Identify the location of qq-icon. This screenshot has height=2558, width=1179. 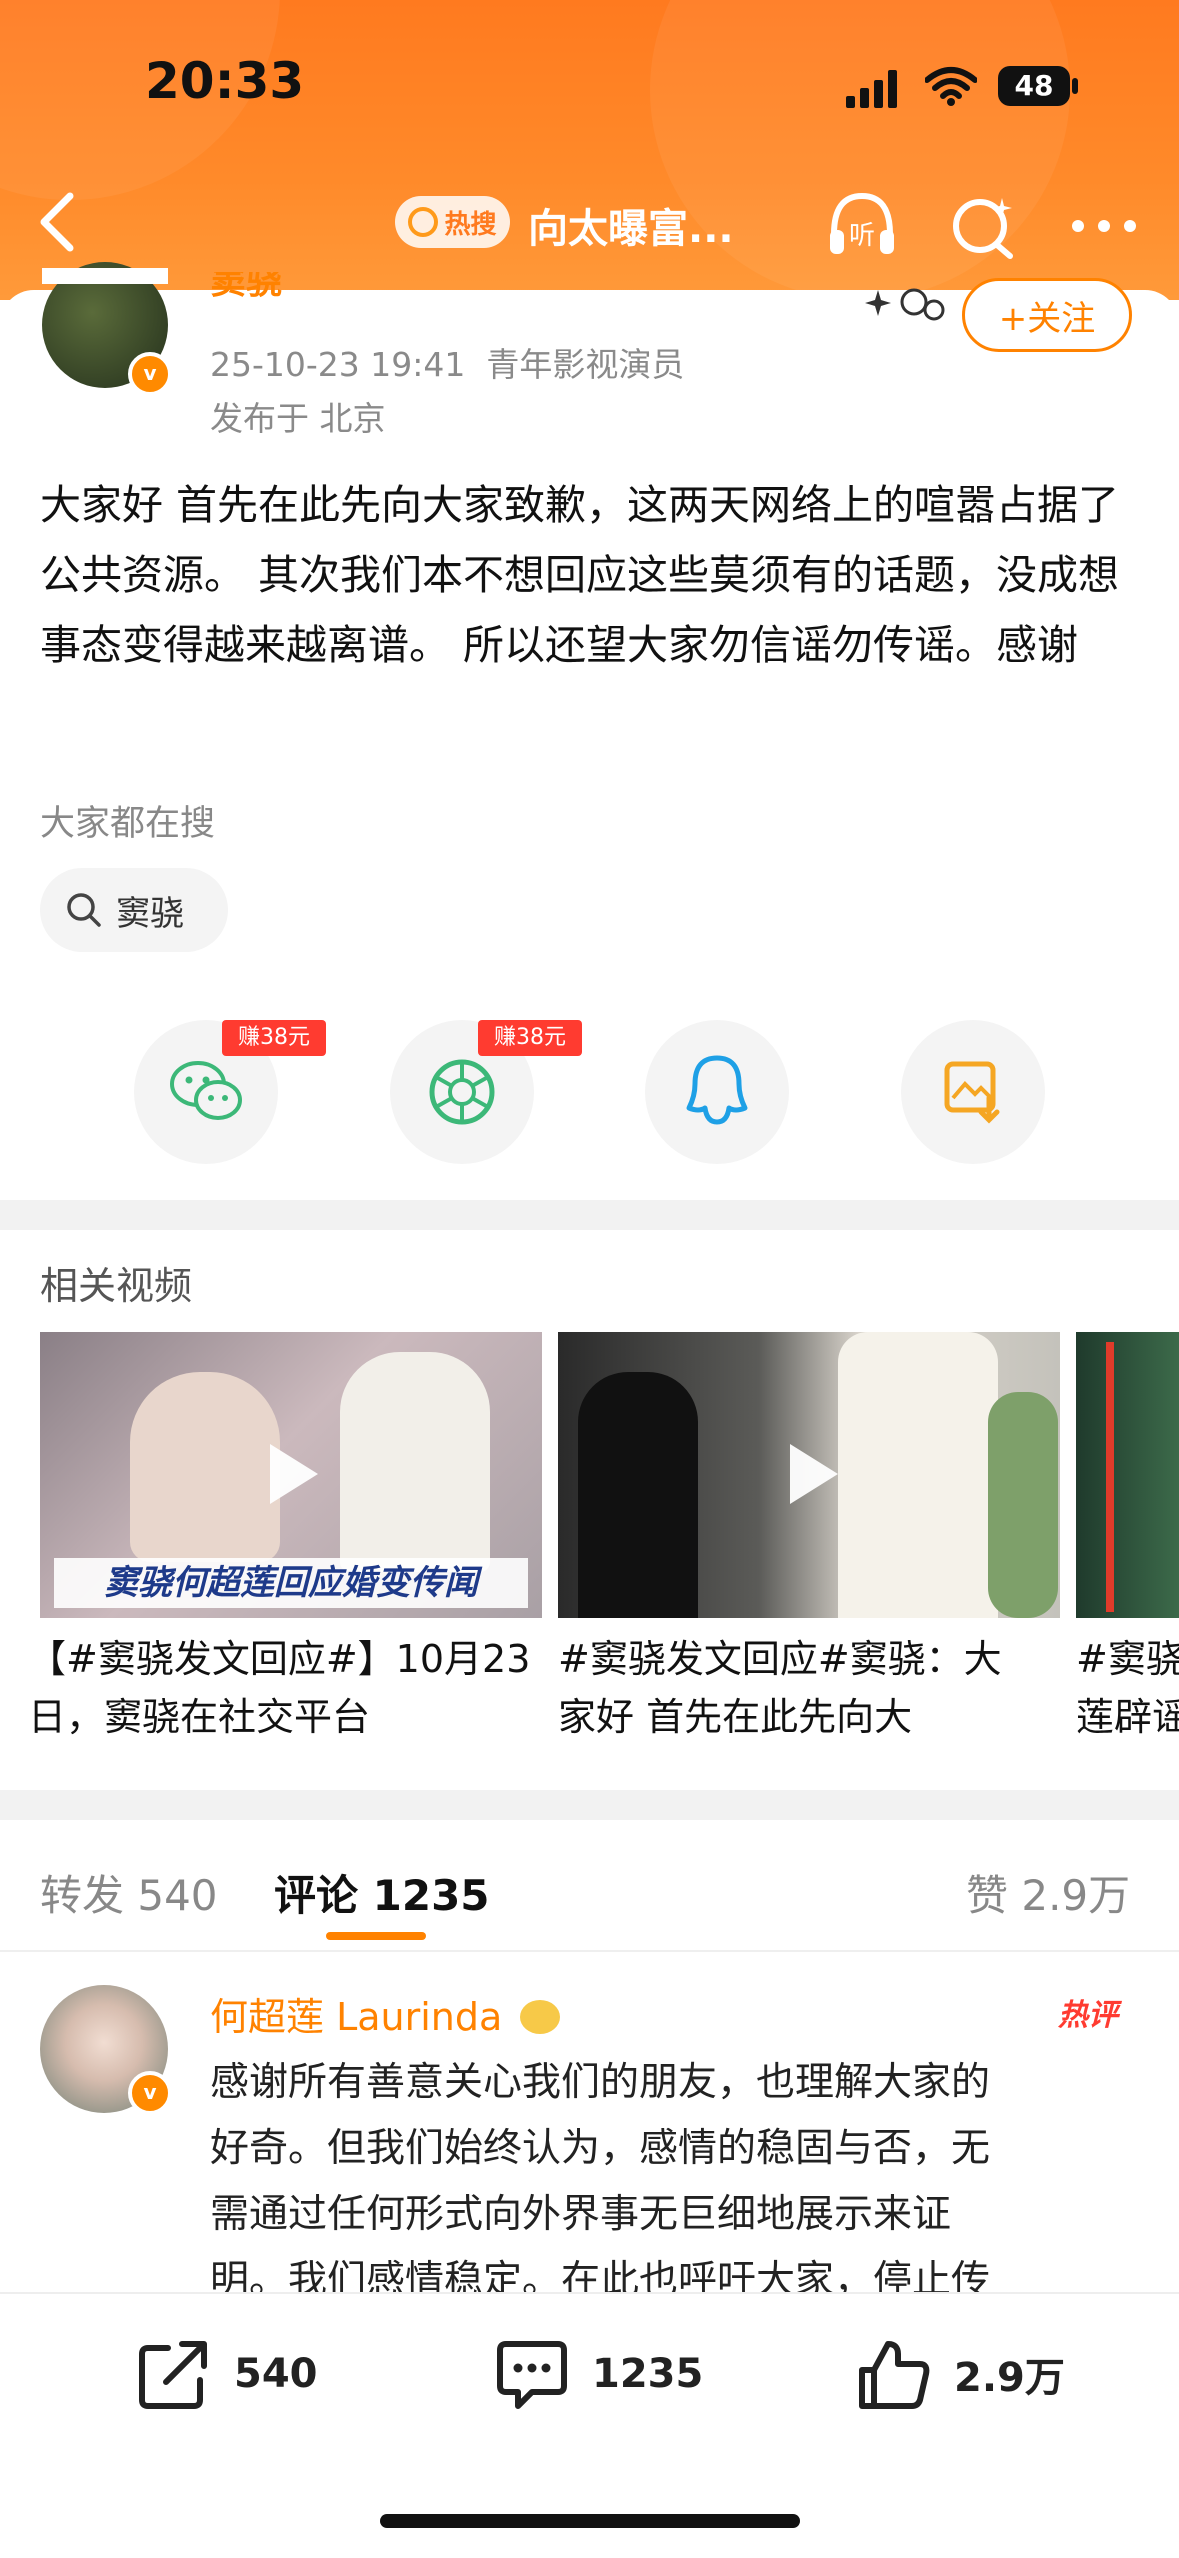
(717, 1090).